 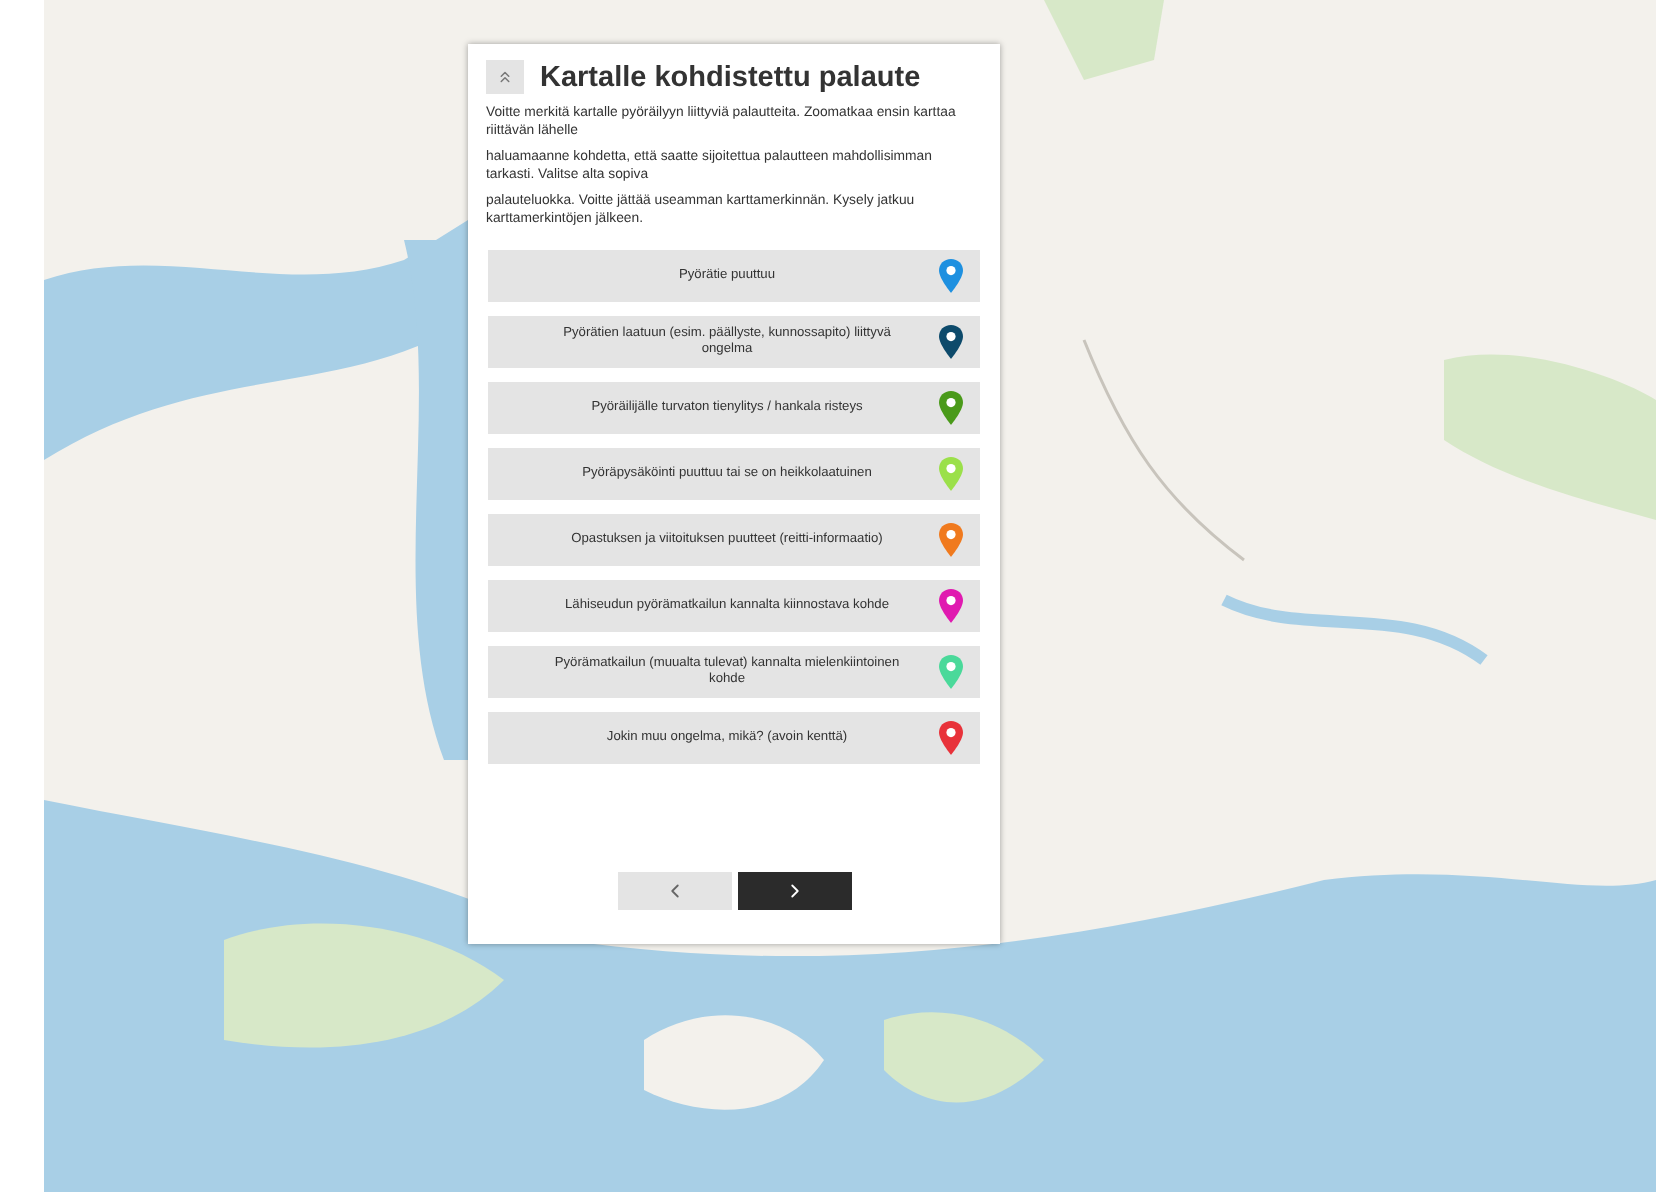 I want to click on panel-title: Kartalle kohdistettu palaute, so click(x=730, y=77).